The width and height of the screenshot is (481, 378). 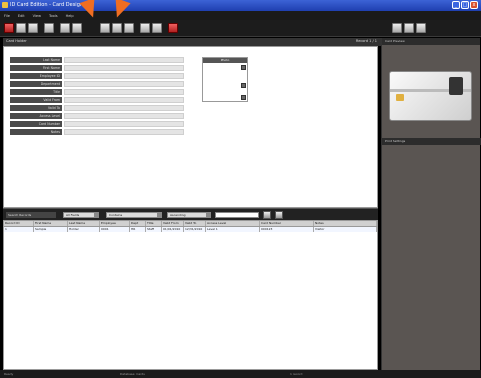 What do you see at coordinates (225, 79) in the screenshot?
I see `photo-box: Photo` at bounding box center [225, 79].